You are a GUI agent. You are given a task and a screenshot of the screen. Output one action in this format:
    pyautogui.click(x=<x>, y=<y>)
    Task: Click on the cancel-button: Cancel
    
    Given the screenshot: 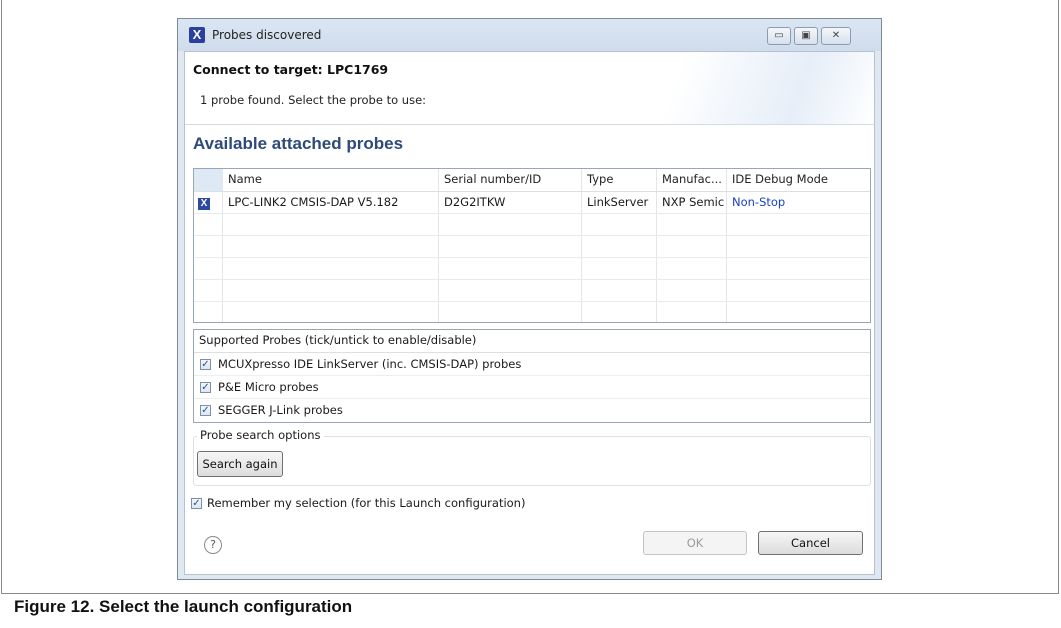 What is the action you would take?
    pyautogui.click(x=810, y=543)
    